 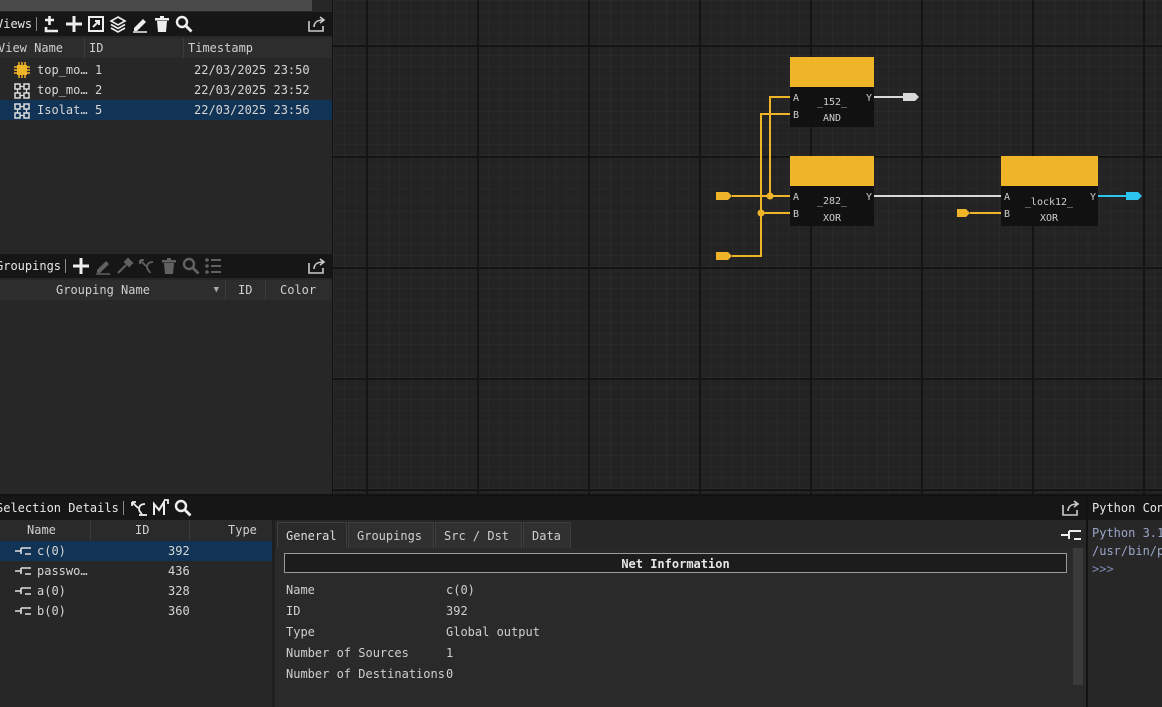 I want to click on net-name: a(0), so click(x=51, y=591).